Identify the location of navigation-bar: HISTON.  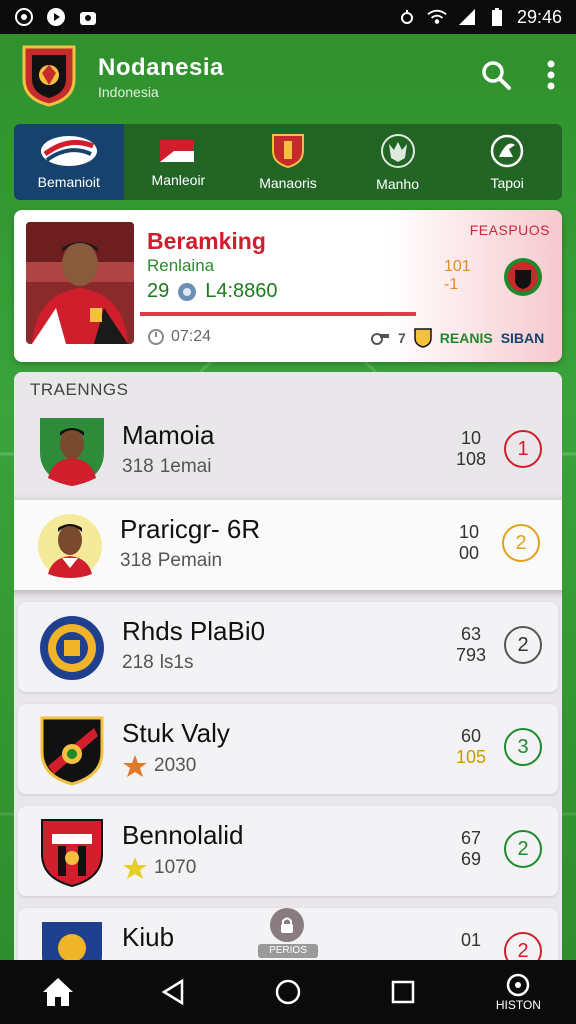
(288, 992).